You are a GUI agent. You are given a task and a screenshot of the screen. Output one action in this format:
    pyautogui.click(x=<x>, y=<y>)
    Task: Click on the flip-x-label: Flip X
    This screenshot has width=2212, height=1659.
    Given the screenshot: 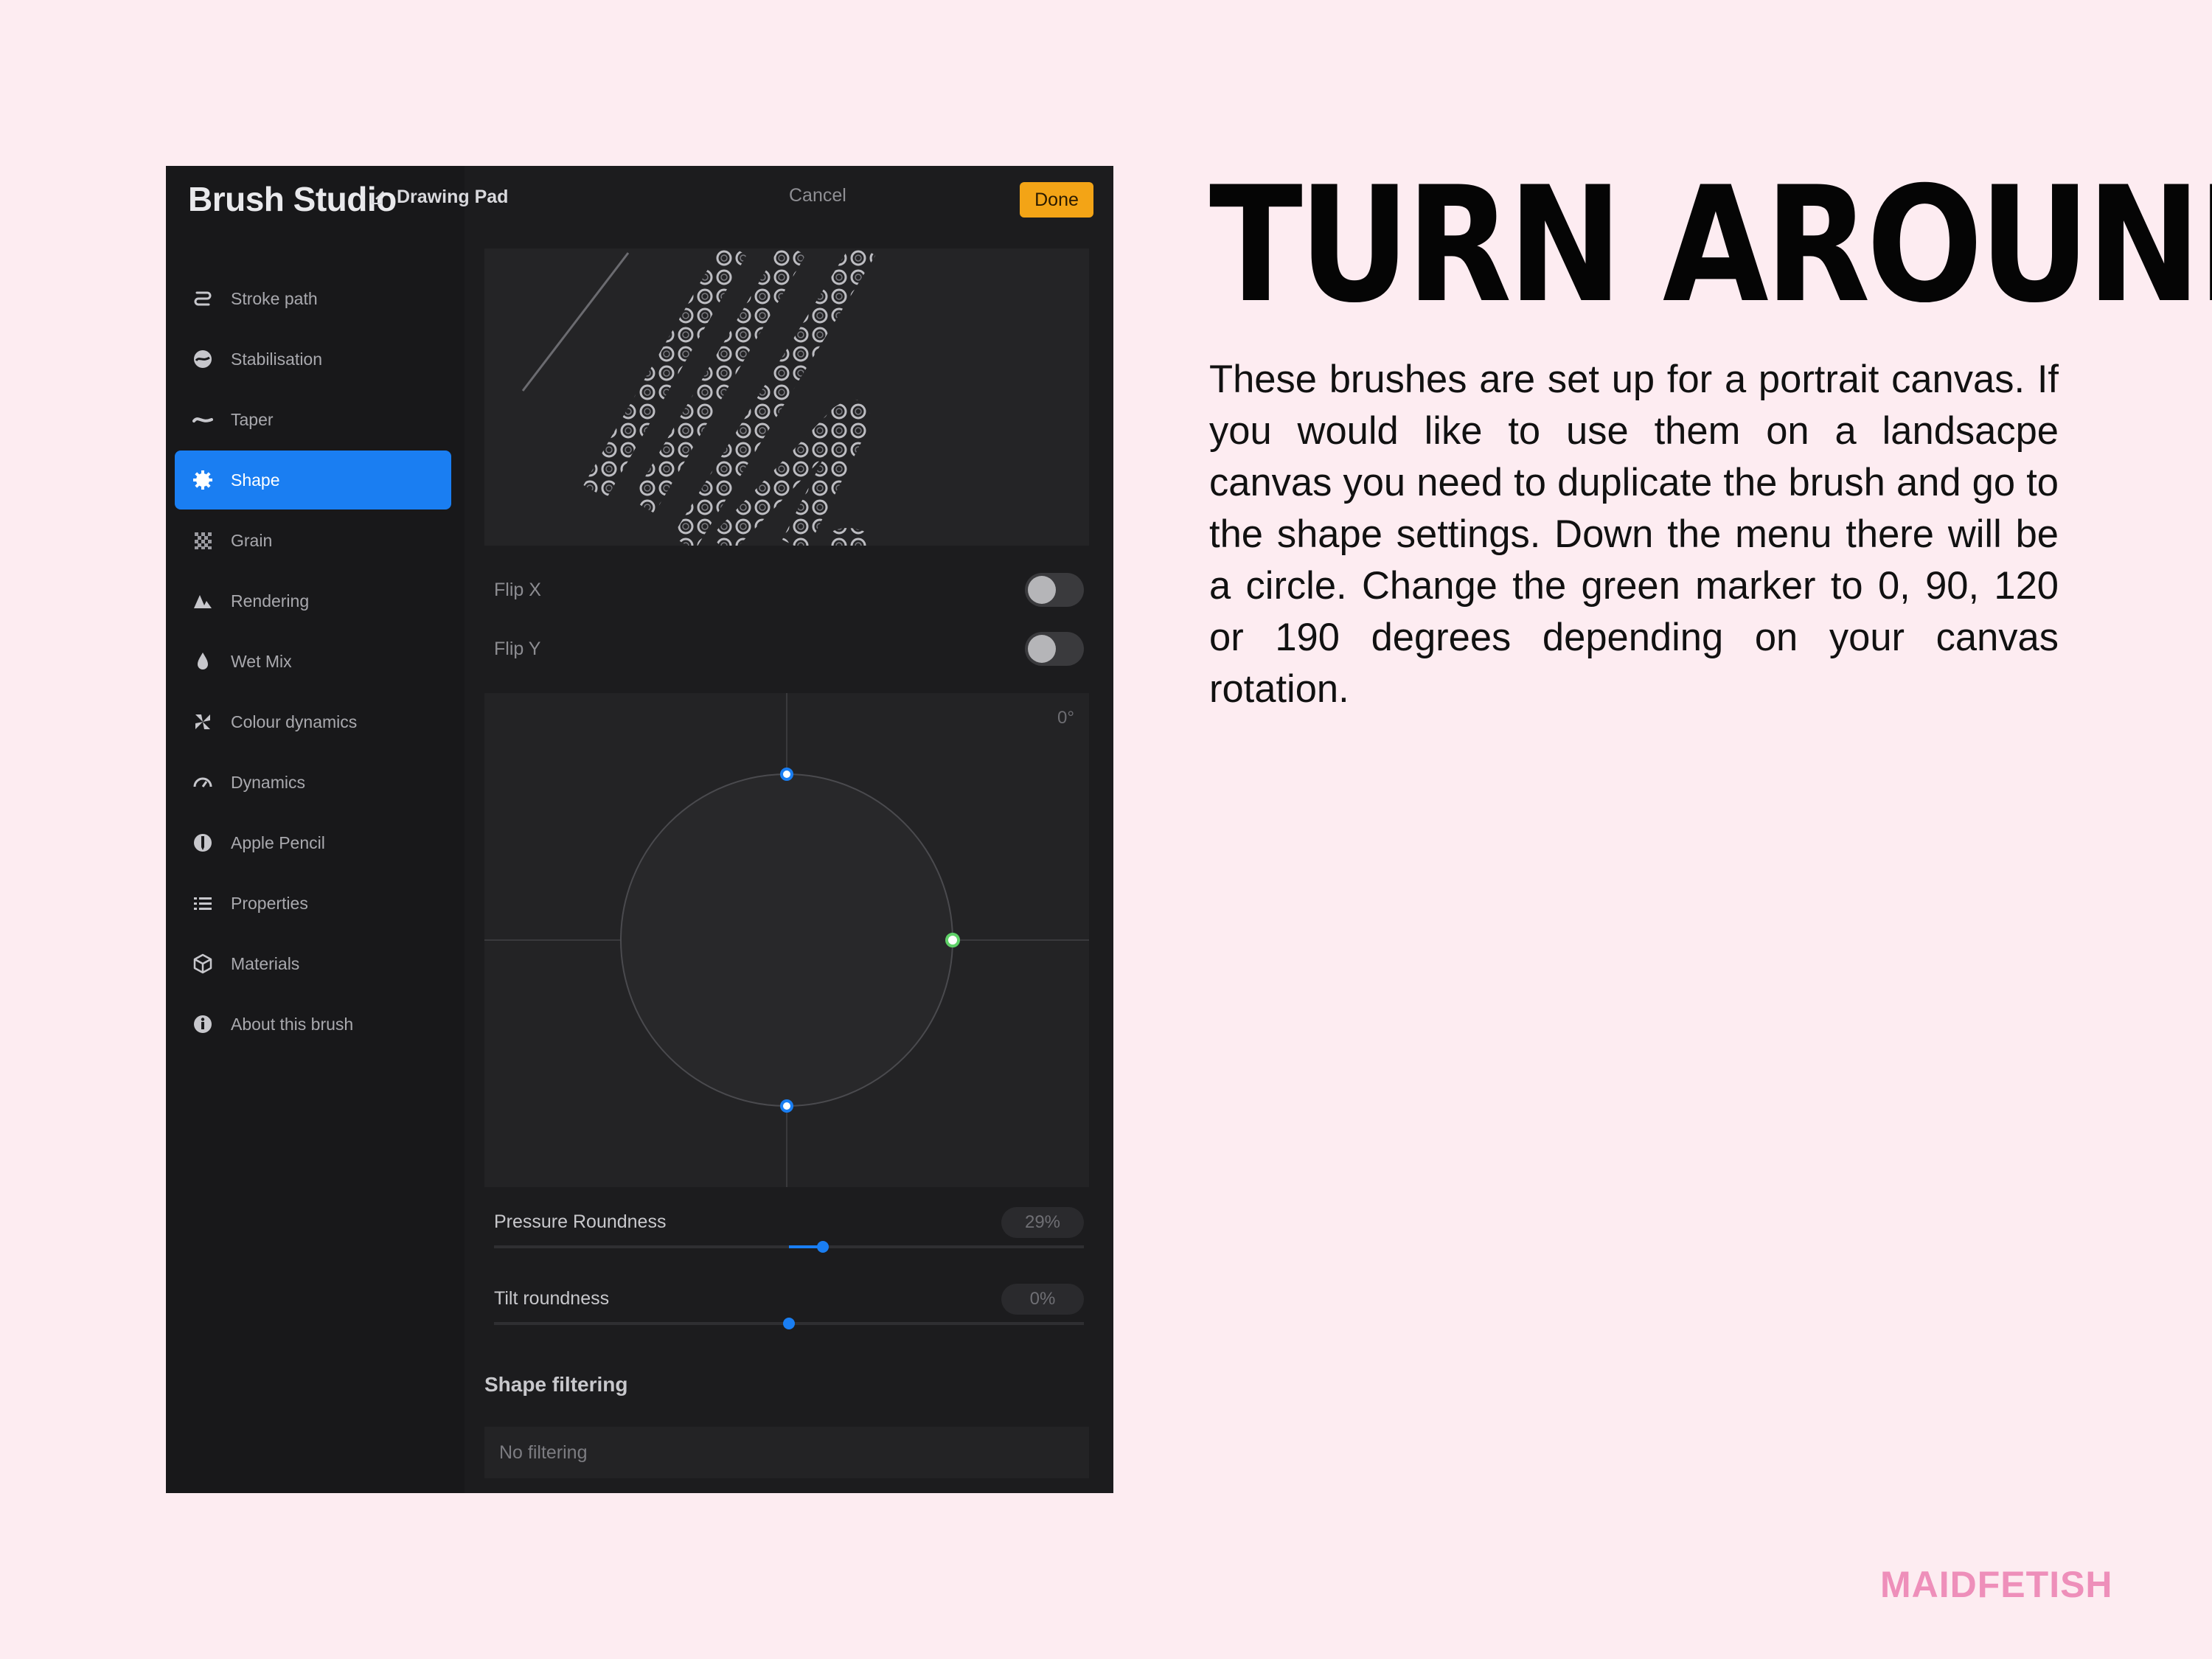 What is the action you would take?
    pyautogui.click(x=517, y=589)
    